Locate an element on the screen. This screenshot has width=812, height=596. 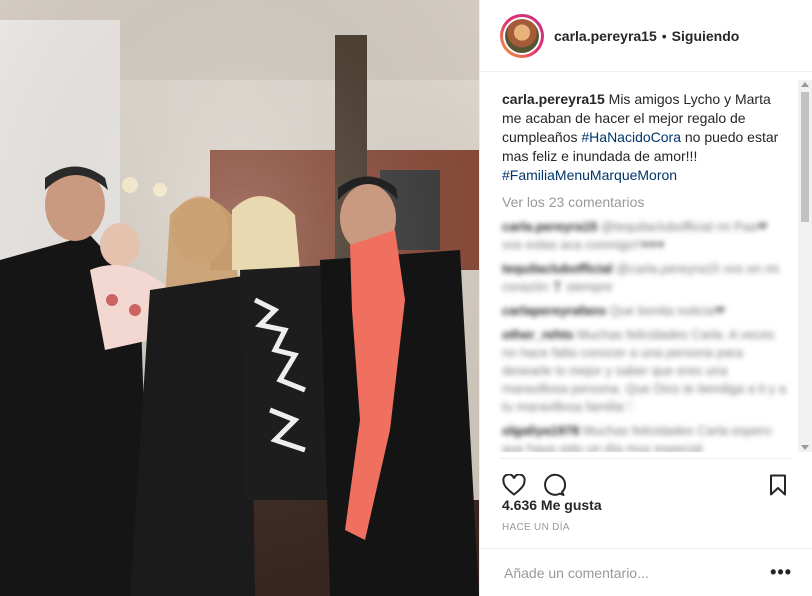
post-header: carla.pereyra15 • Siguiendo is located at coordinates (646, 36).